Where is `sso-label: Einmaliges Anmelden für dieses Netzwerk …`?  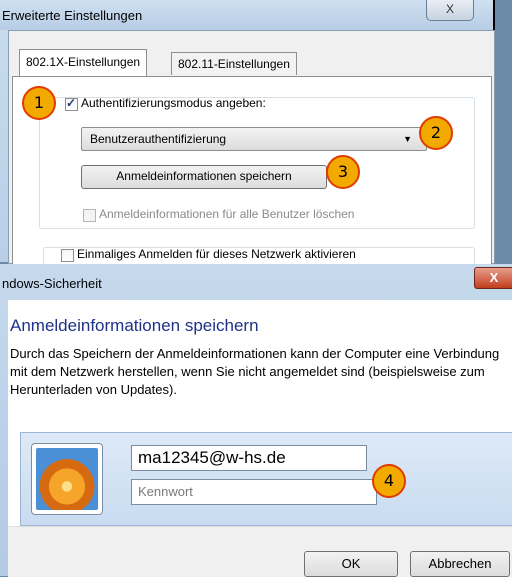 sso-label: Einmaliges Anmelden für dieses Netzwerk … is located at coordinates (216, 254).